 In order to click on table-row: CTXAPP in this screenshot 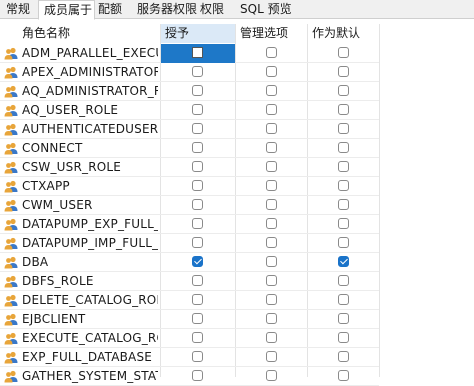, I will do `click(189, 186)`.